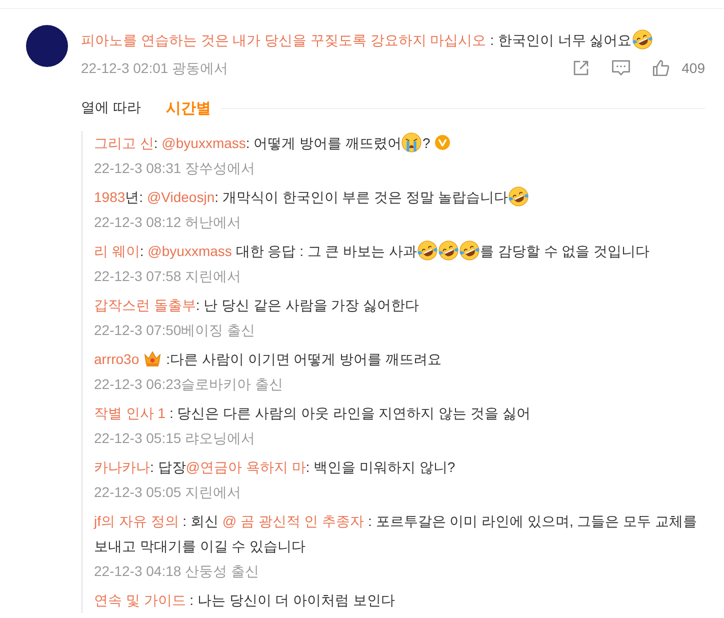 The height and width of the screenshot is (618, 724). I want to click on date-location-text: 22-12-3 06:23슬로바키아 출신, so click(189, 384).